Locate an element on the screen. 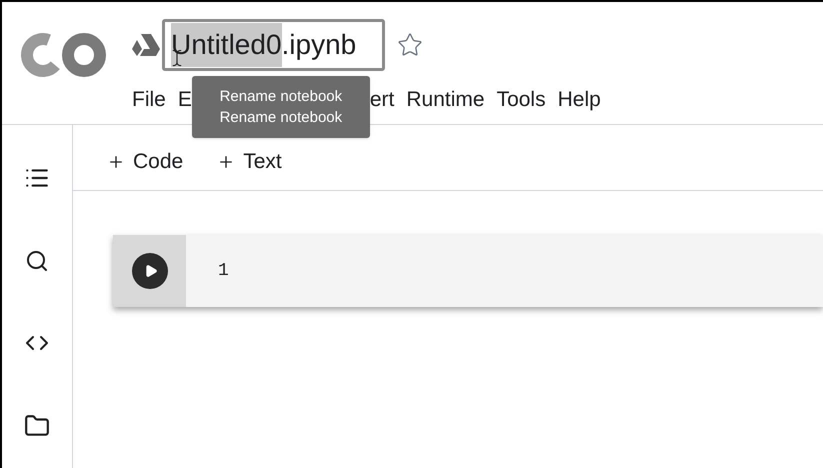 The height and width of the screenshot is (468, 823). star-icon is located at coordinates (410, 45).